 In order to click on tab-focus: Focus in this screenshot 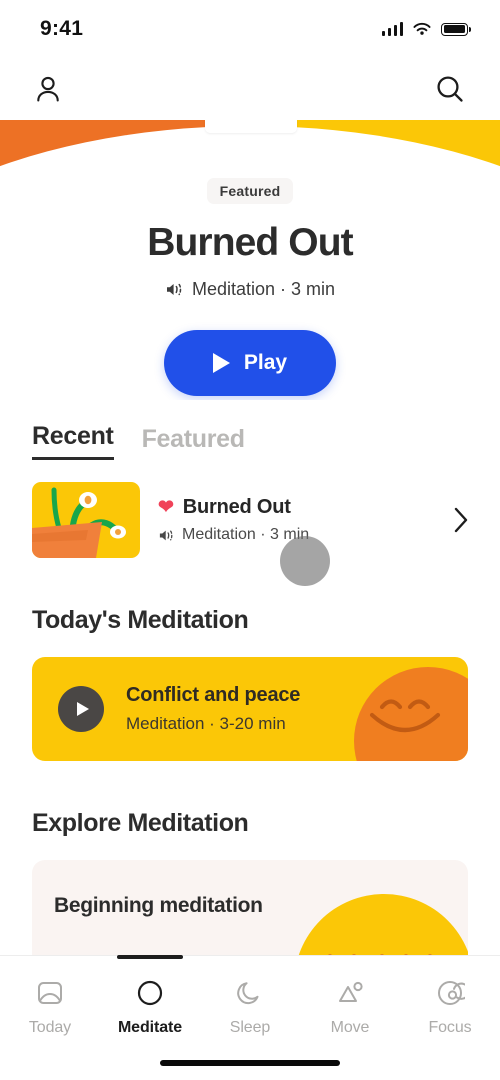, I will do `click(450, 1007)`.